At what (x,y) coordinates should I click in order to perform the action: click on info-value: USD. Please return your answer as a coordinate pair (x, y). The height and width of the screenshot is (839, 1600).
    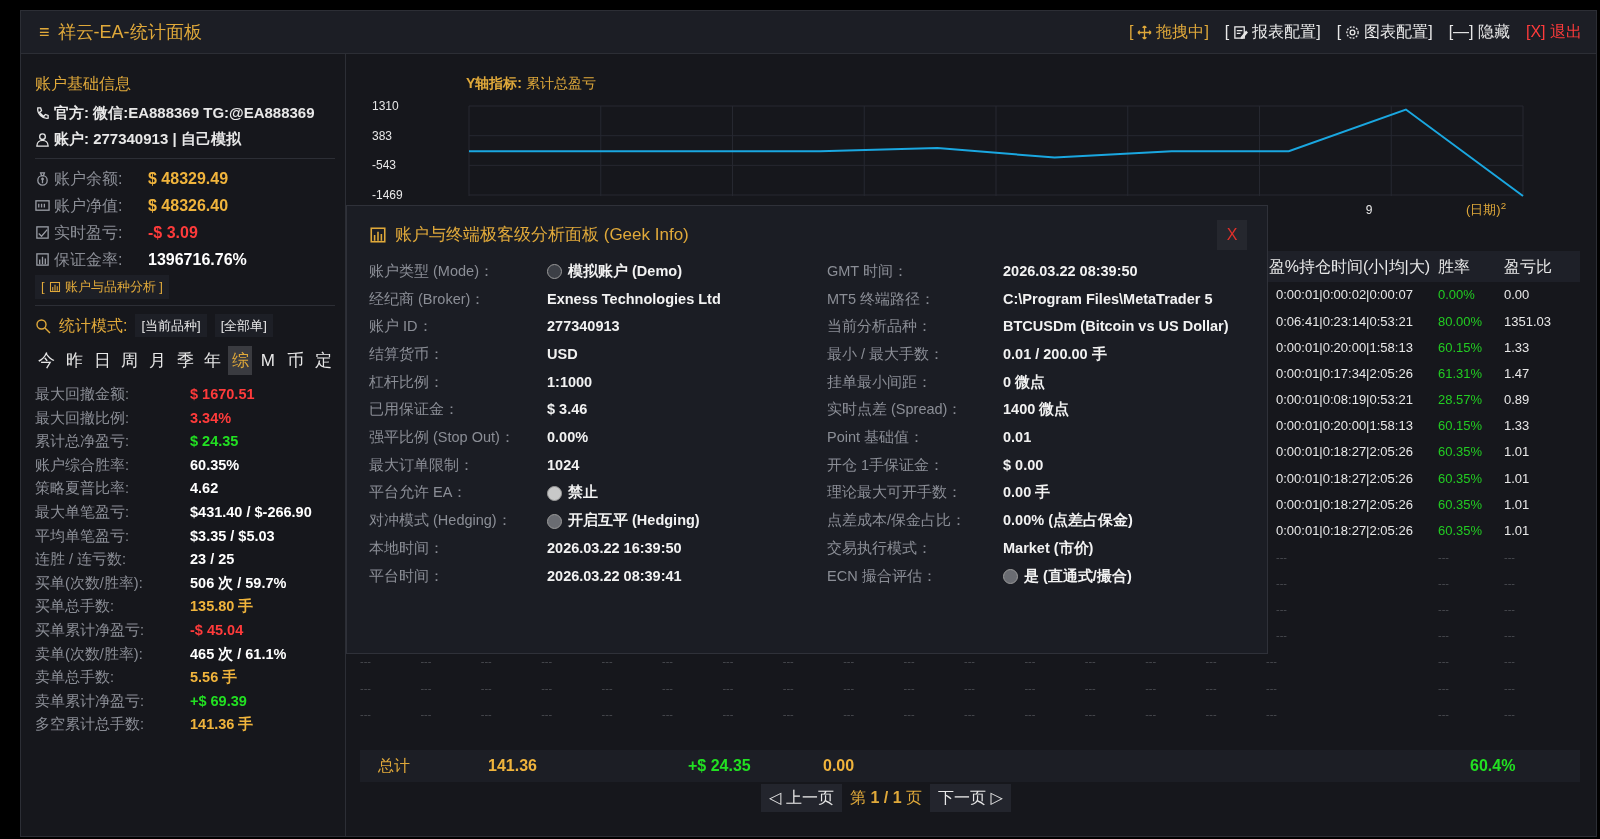
    Looking at the image, I should click on (562, 355).